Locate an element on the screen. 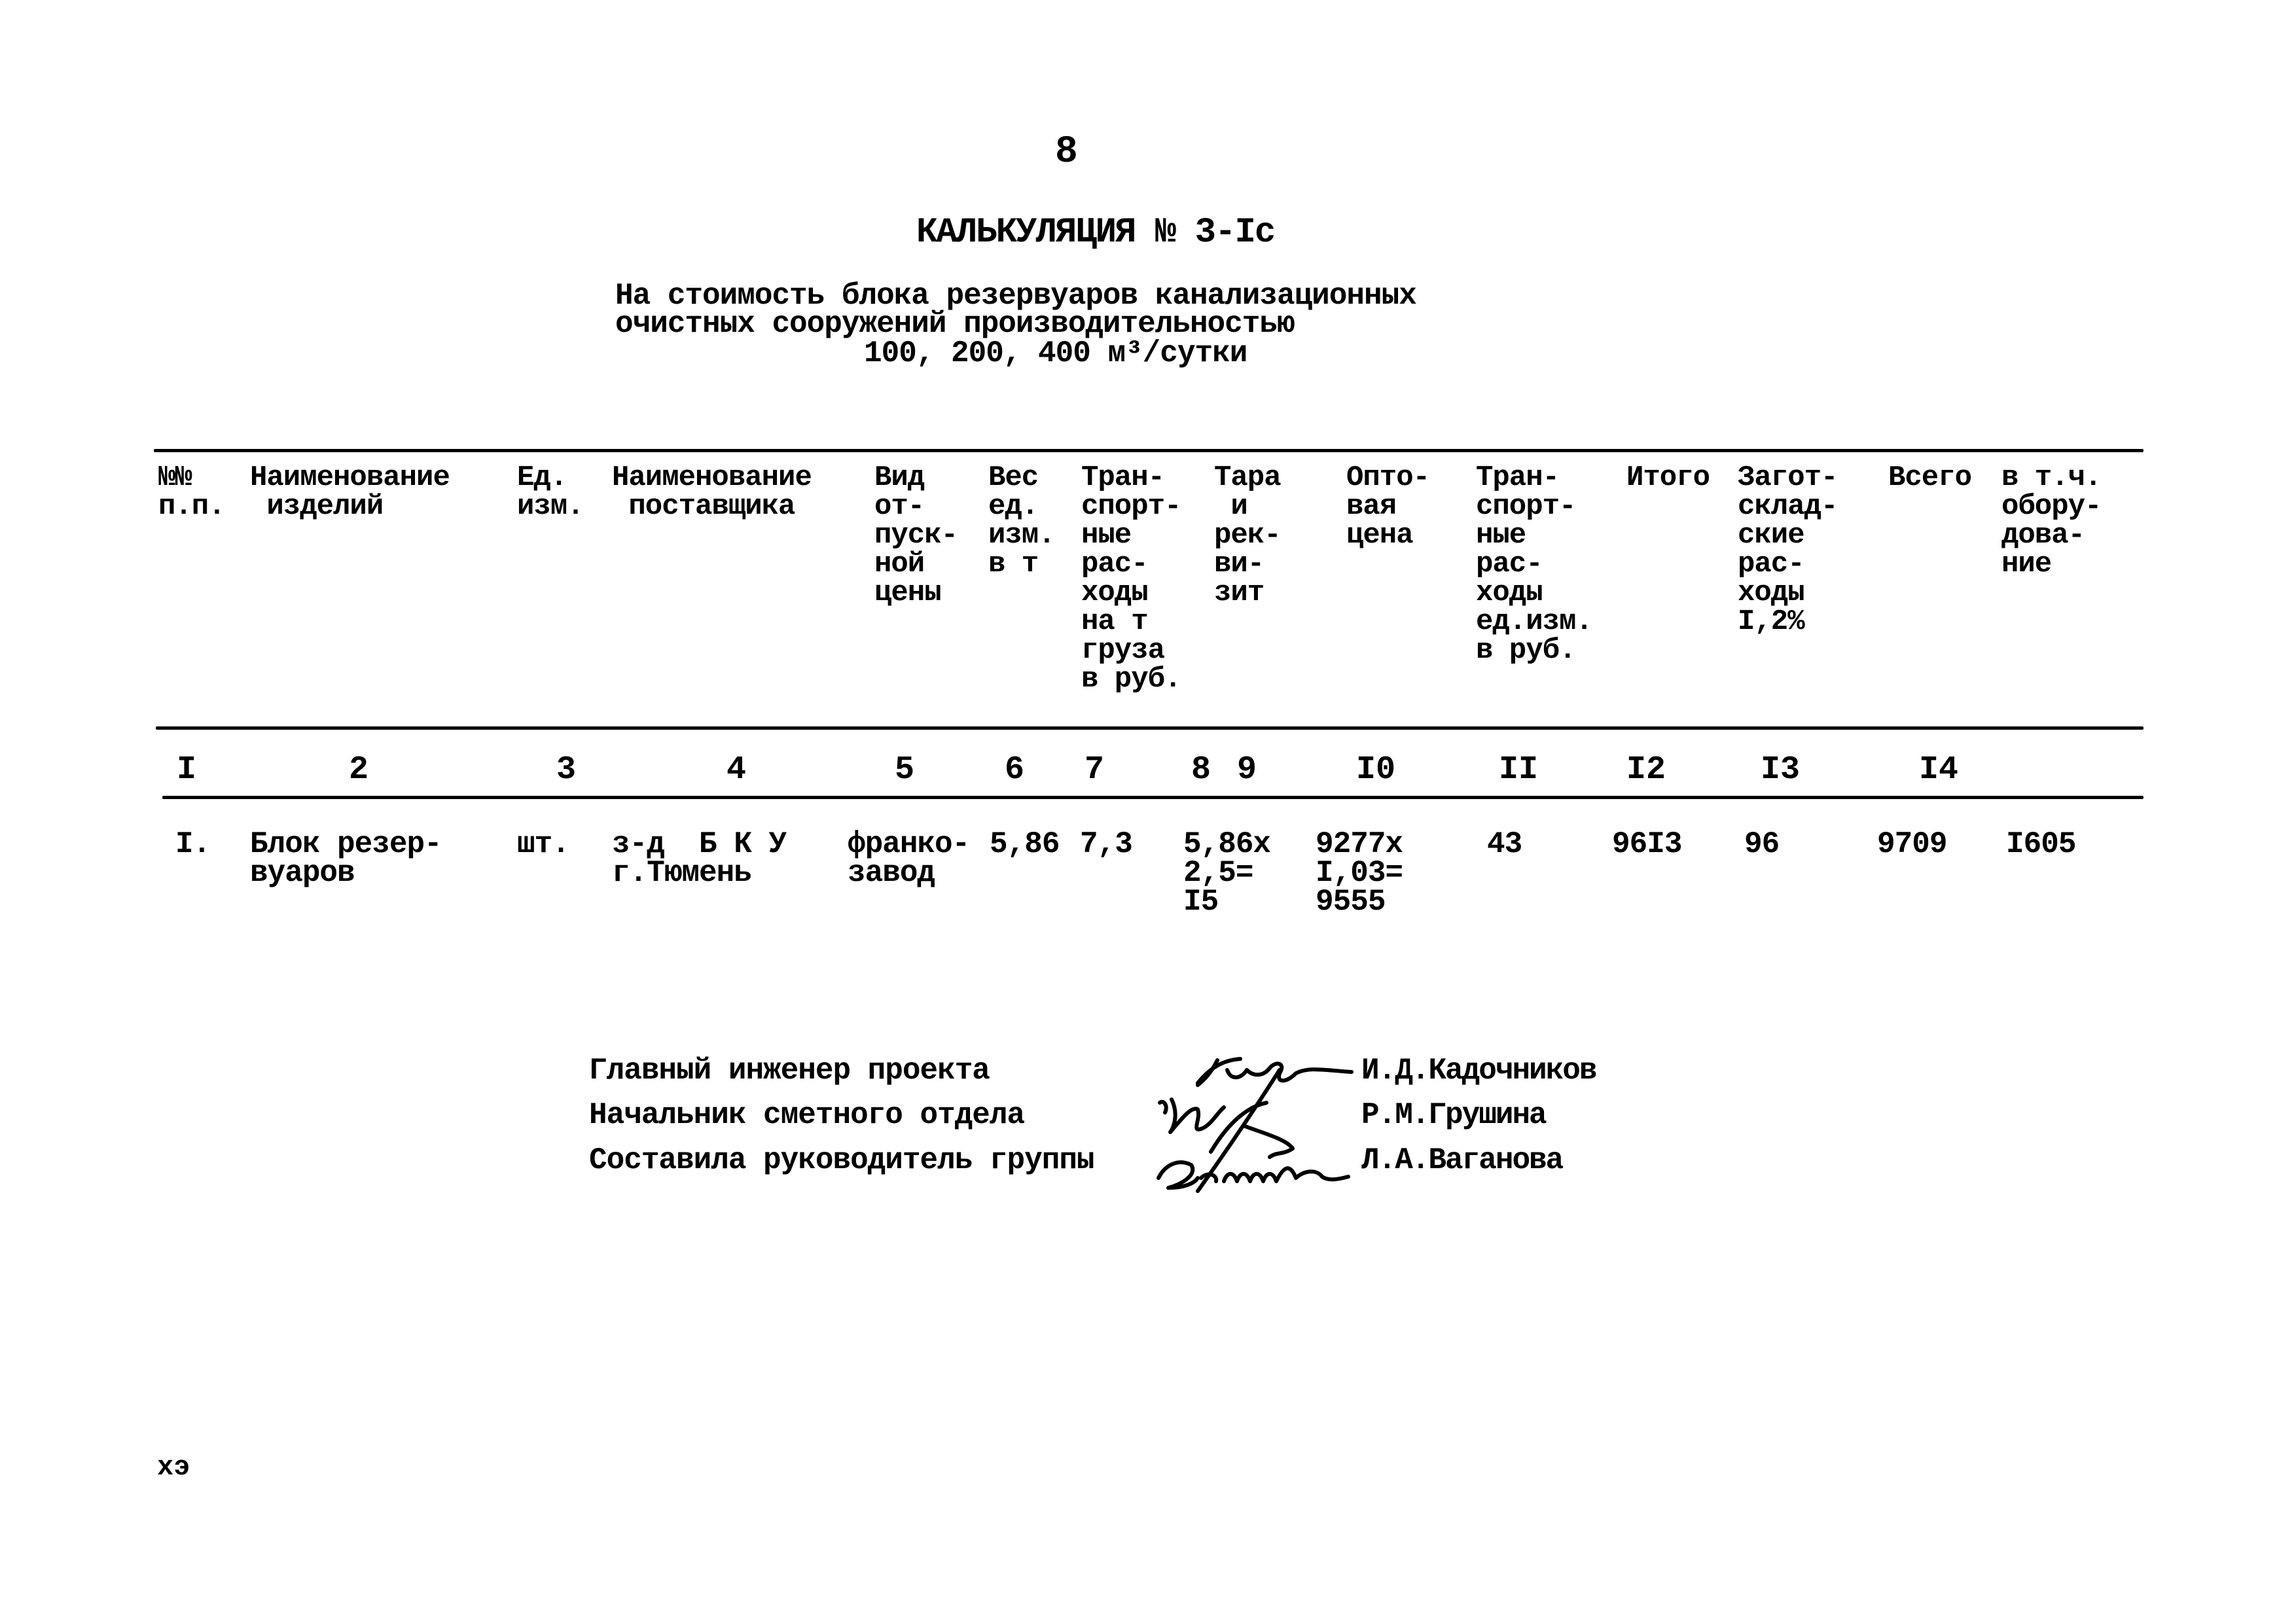 This screenshot has width=2296, height=1623. cell-item-name: Блок резер- вуаров is located at coordinates (346, 859).